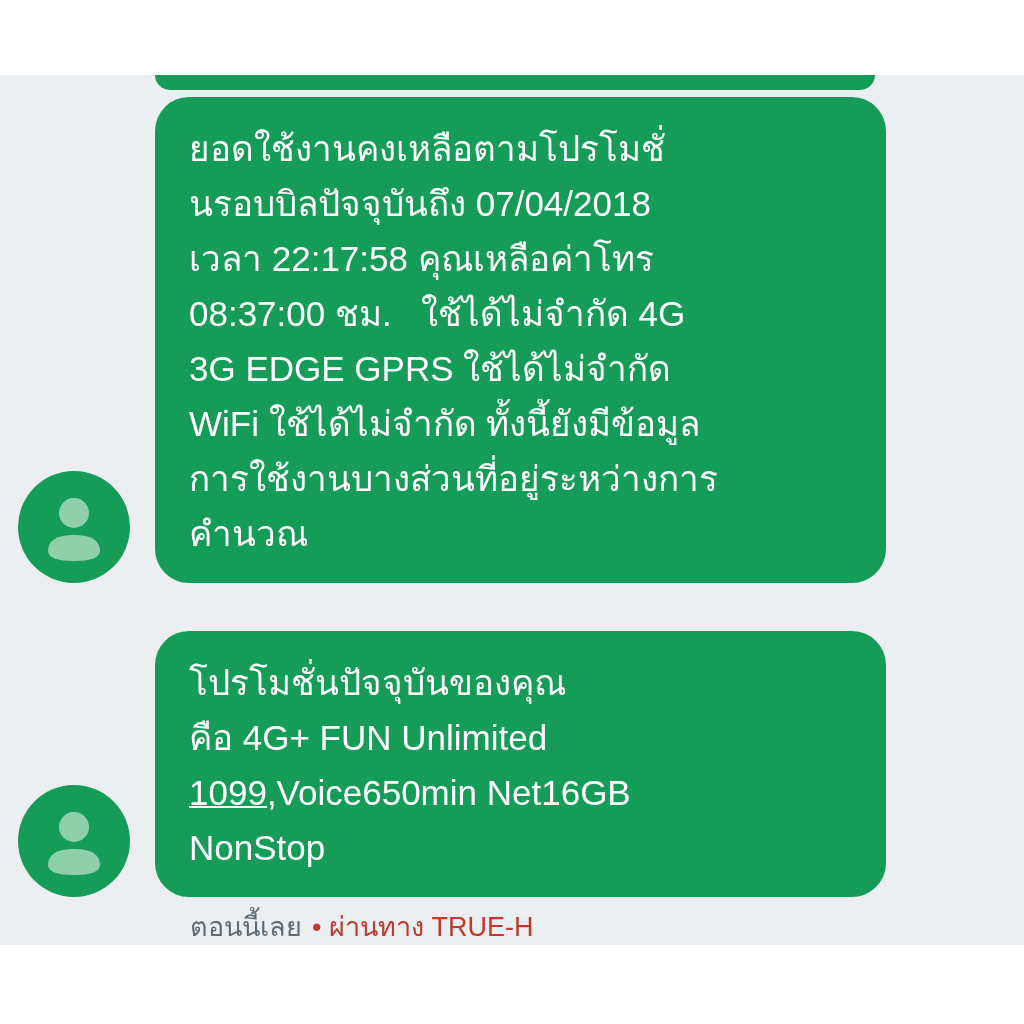  Describe the element at coordinates (522, 765) in the screenshot. I see `message-text: โปรโมชั่นปัจจุบันของคุณ คือ 4G+ FUN Unlimited 1099,Voice650min Net16GB NonStop` at that location.